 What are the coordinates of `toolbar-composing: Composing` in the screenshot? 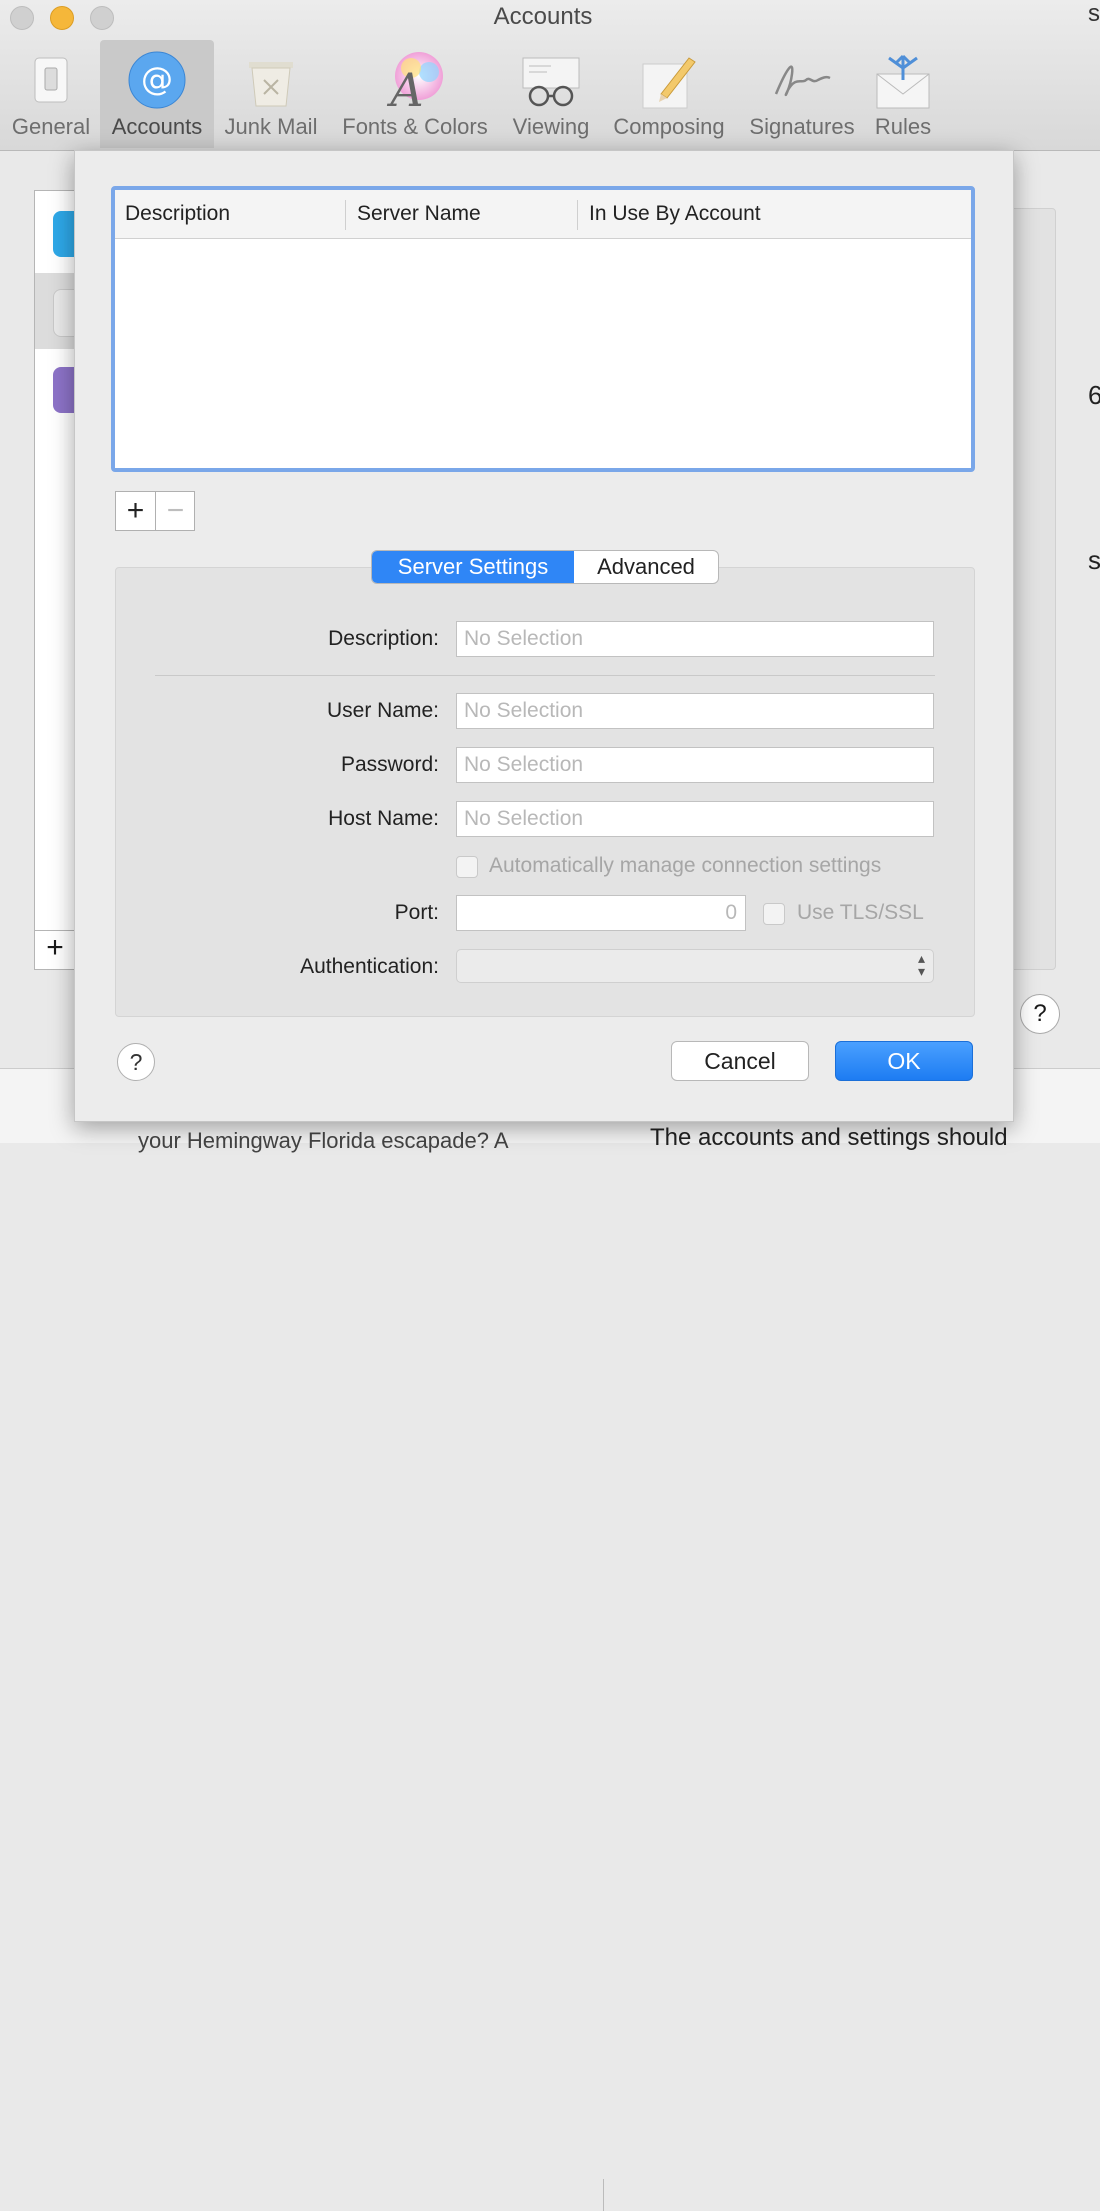 It's located at (669, 94).